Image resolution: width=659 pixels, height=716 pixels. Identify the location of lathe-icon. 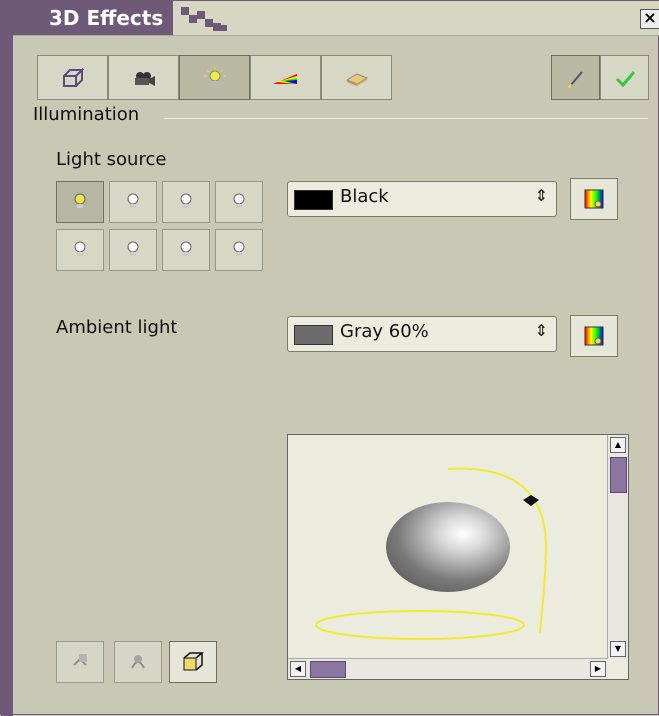
(138, 662).